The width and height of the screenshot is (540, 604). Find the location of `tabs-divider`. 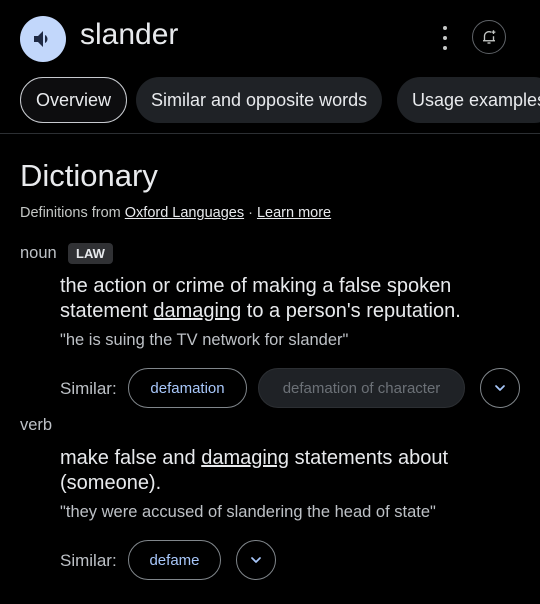

tabs-divider is located at coordinates (270, 133).